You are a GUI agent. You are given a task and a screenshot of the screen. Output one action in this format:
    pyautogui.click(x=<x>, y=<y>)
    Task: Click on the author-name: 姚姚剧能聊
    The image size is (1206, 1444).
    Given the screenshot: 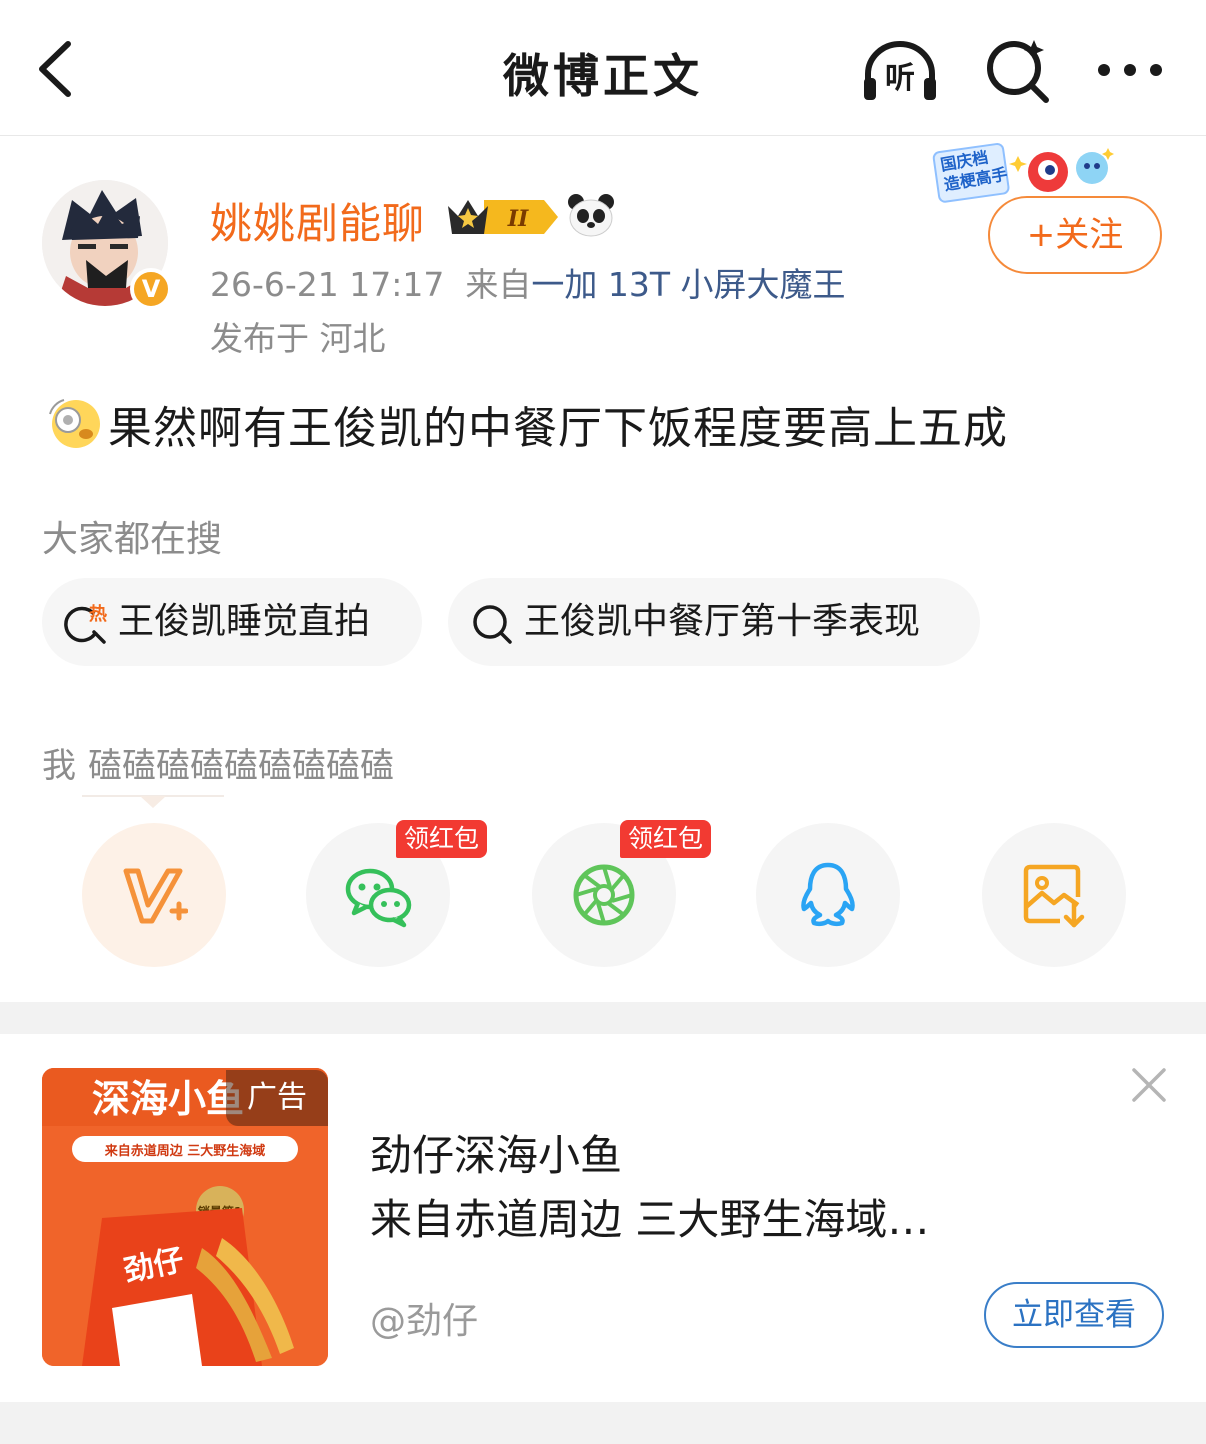 What is the action you would take?
    pyautogui.click(x=317, y=220)
    